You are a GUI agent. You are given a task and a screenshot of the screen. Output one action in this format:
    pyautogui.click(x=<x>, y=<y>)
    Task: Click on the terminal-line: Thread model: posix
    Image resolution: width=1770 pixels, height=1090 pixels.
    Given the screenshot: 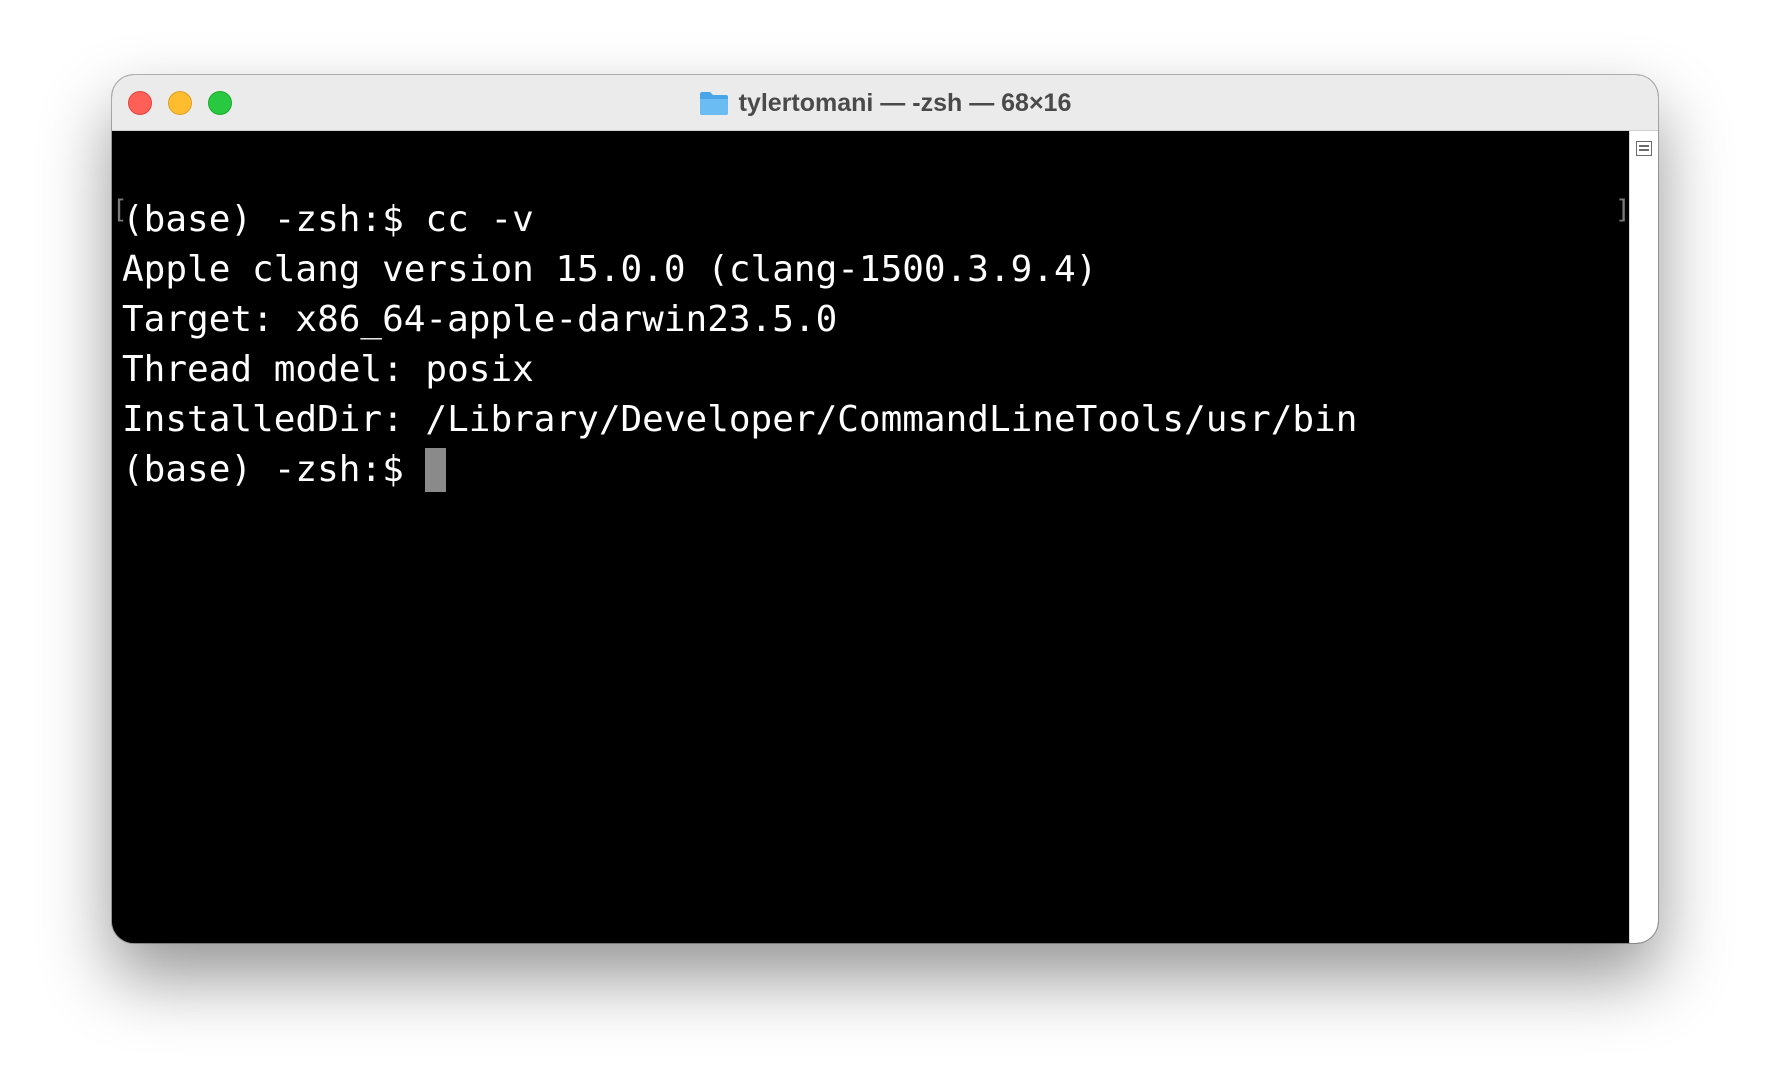 What is the action you would take?
    pyautogui.click(x=328, y=369)
    